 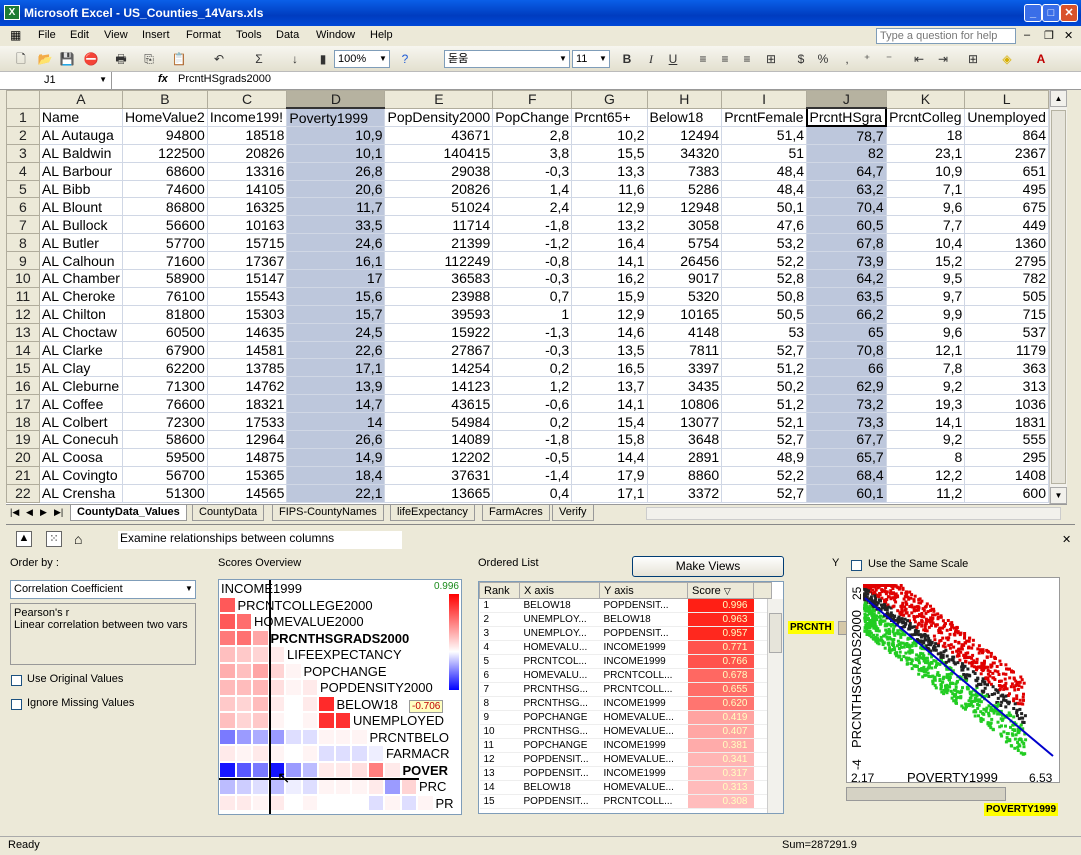 I want to click on cell: 14565, so click(x=247, y=493).